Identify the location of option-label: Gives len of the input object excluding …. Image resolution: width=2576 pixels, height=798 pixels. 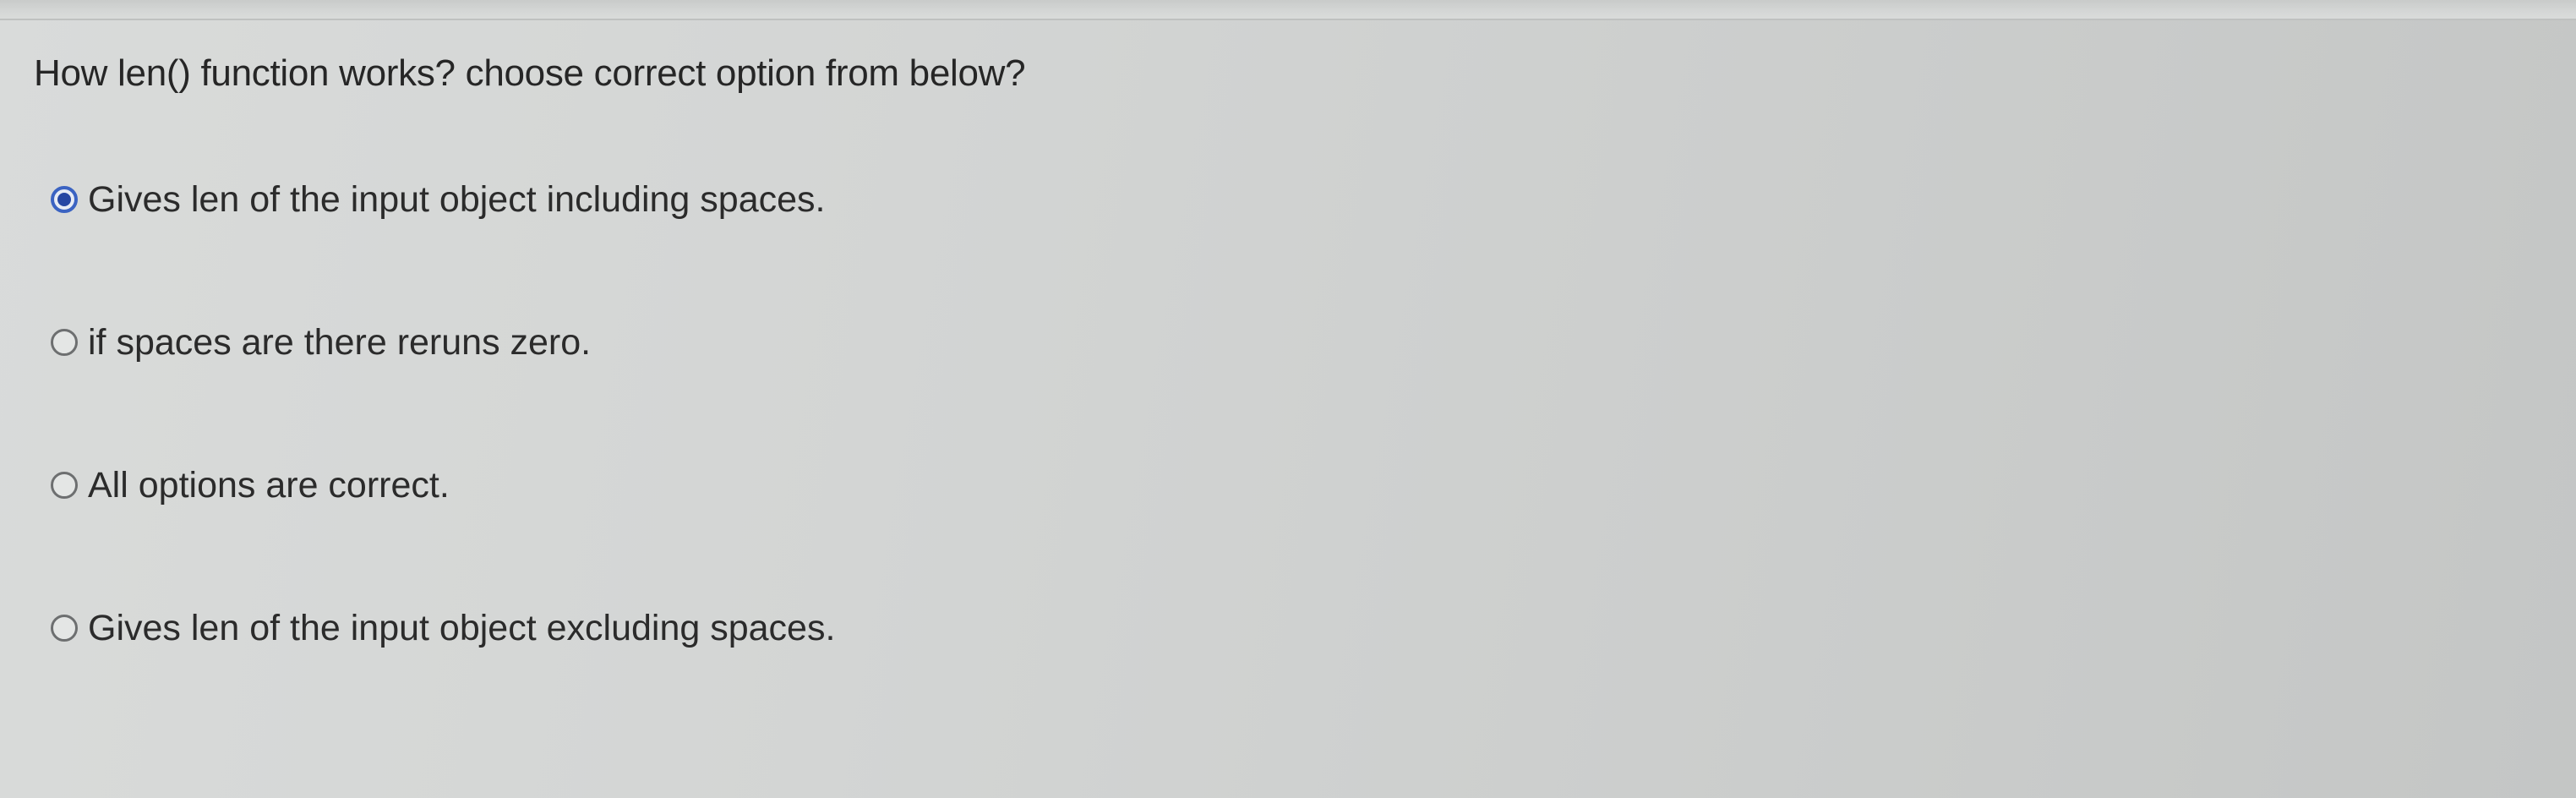
(462, 627).